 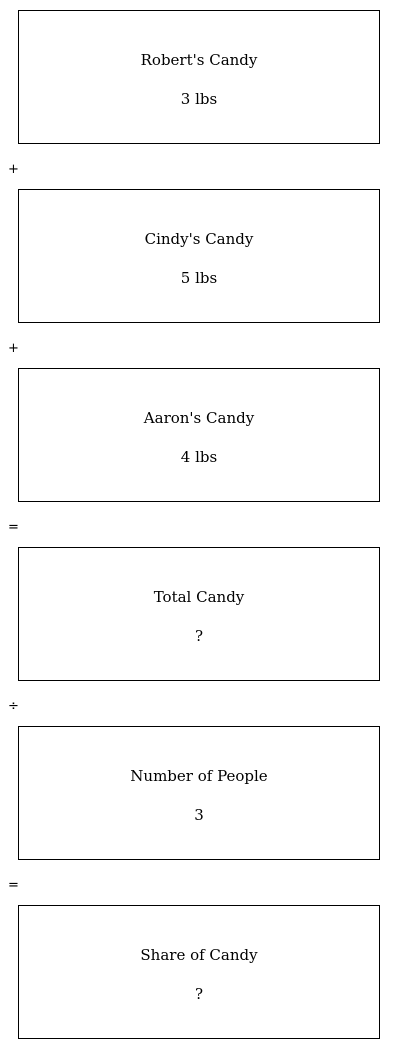 What do you see at coordinates (199, 99) in the screenshot?
I see `box-value: 3 lbs` at bounding box center [199, 99].